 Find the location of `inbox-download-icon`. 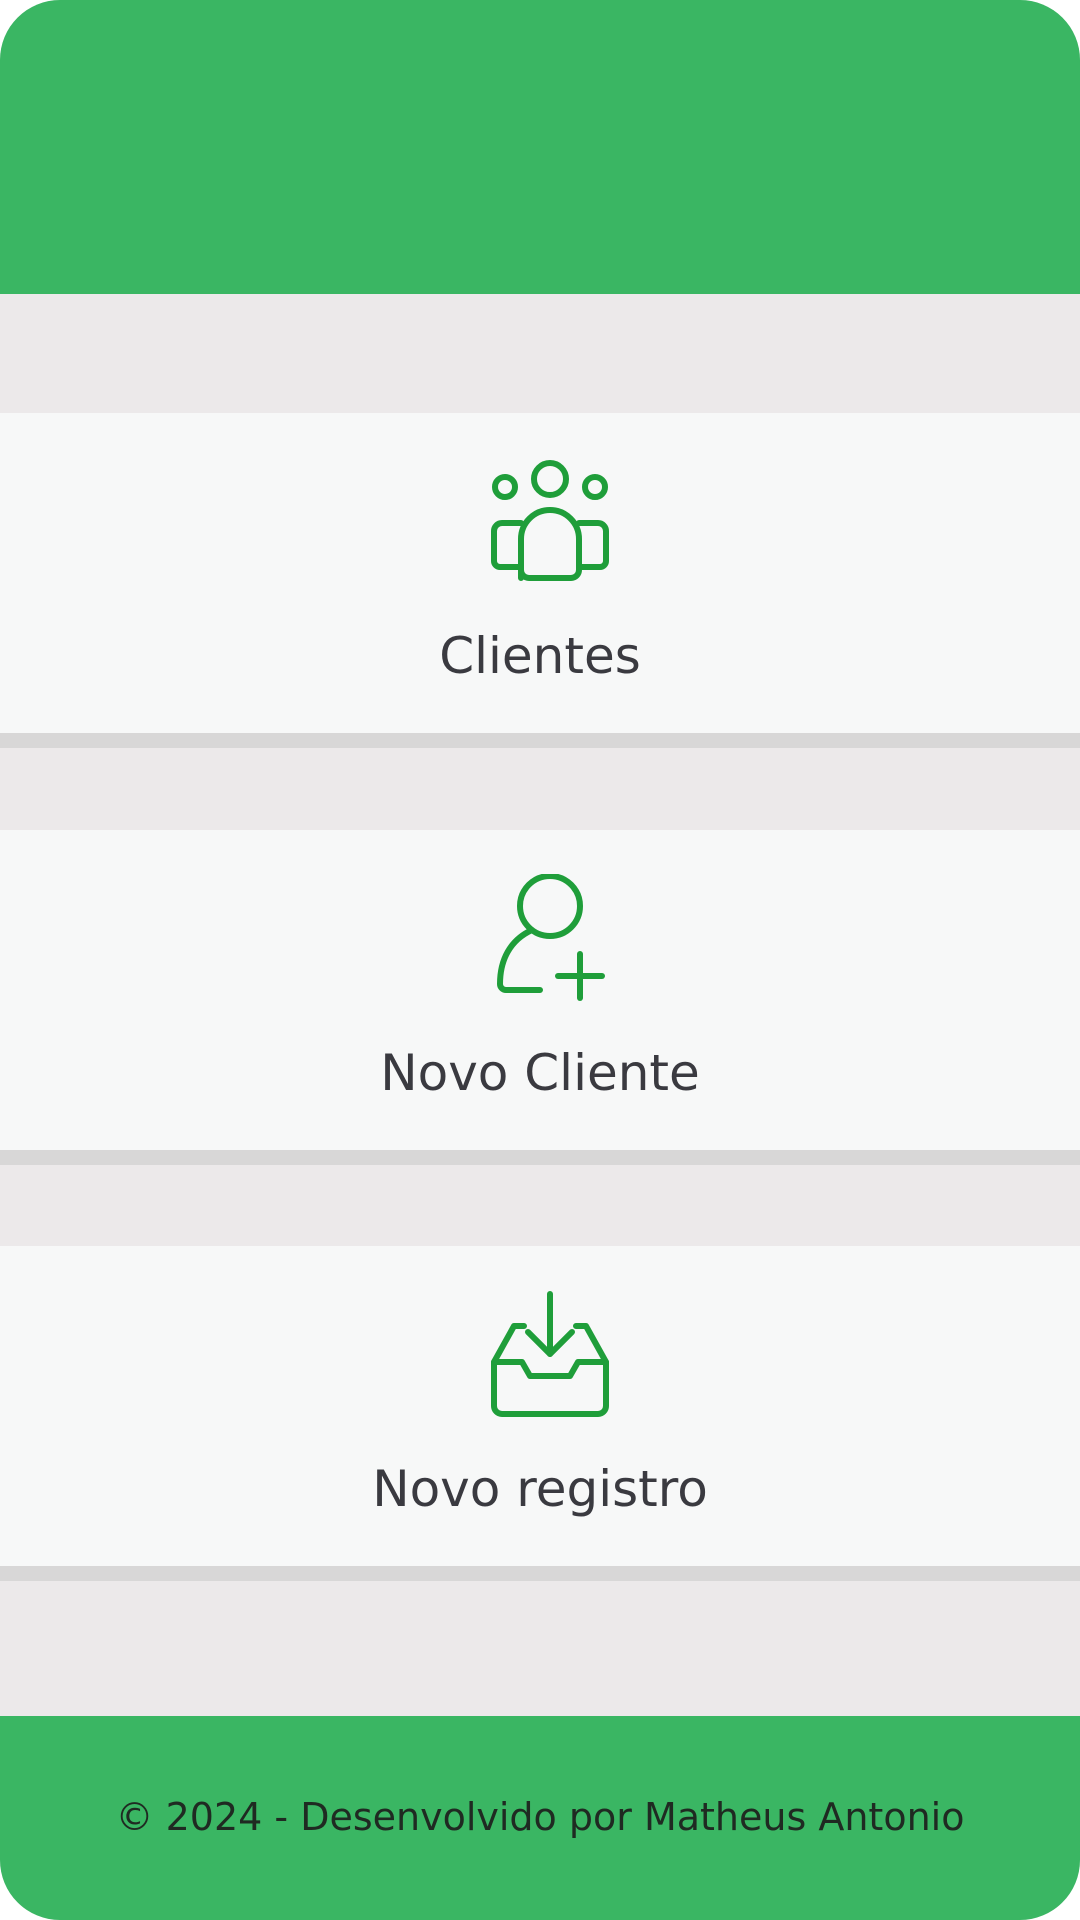

inbox-download-icon is located at coordinates (550, 1355).